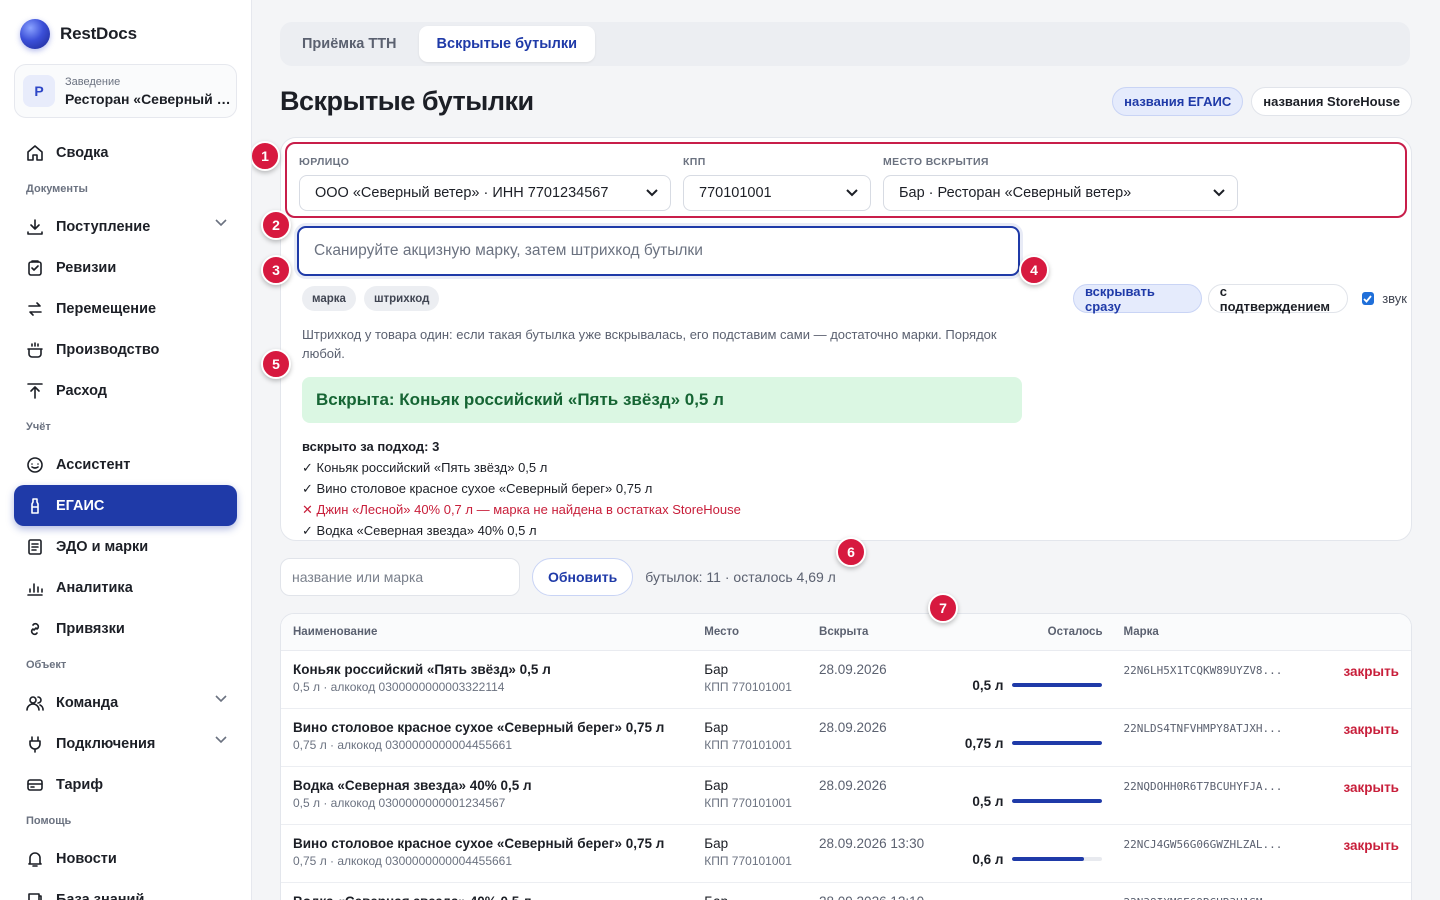 This screenshot has width=1440, height=900. Describe the element at coordinates (35, 309) in the screenshot. I see `transfer-icon` at that location.